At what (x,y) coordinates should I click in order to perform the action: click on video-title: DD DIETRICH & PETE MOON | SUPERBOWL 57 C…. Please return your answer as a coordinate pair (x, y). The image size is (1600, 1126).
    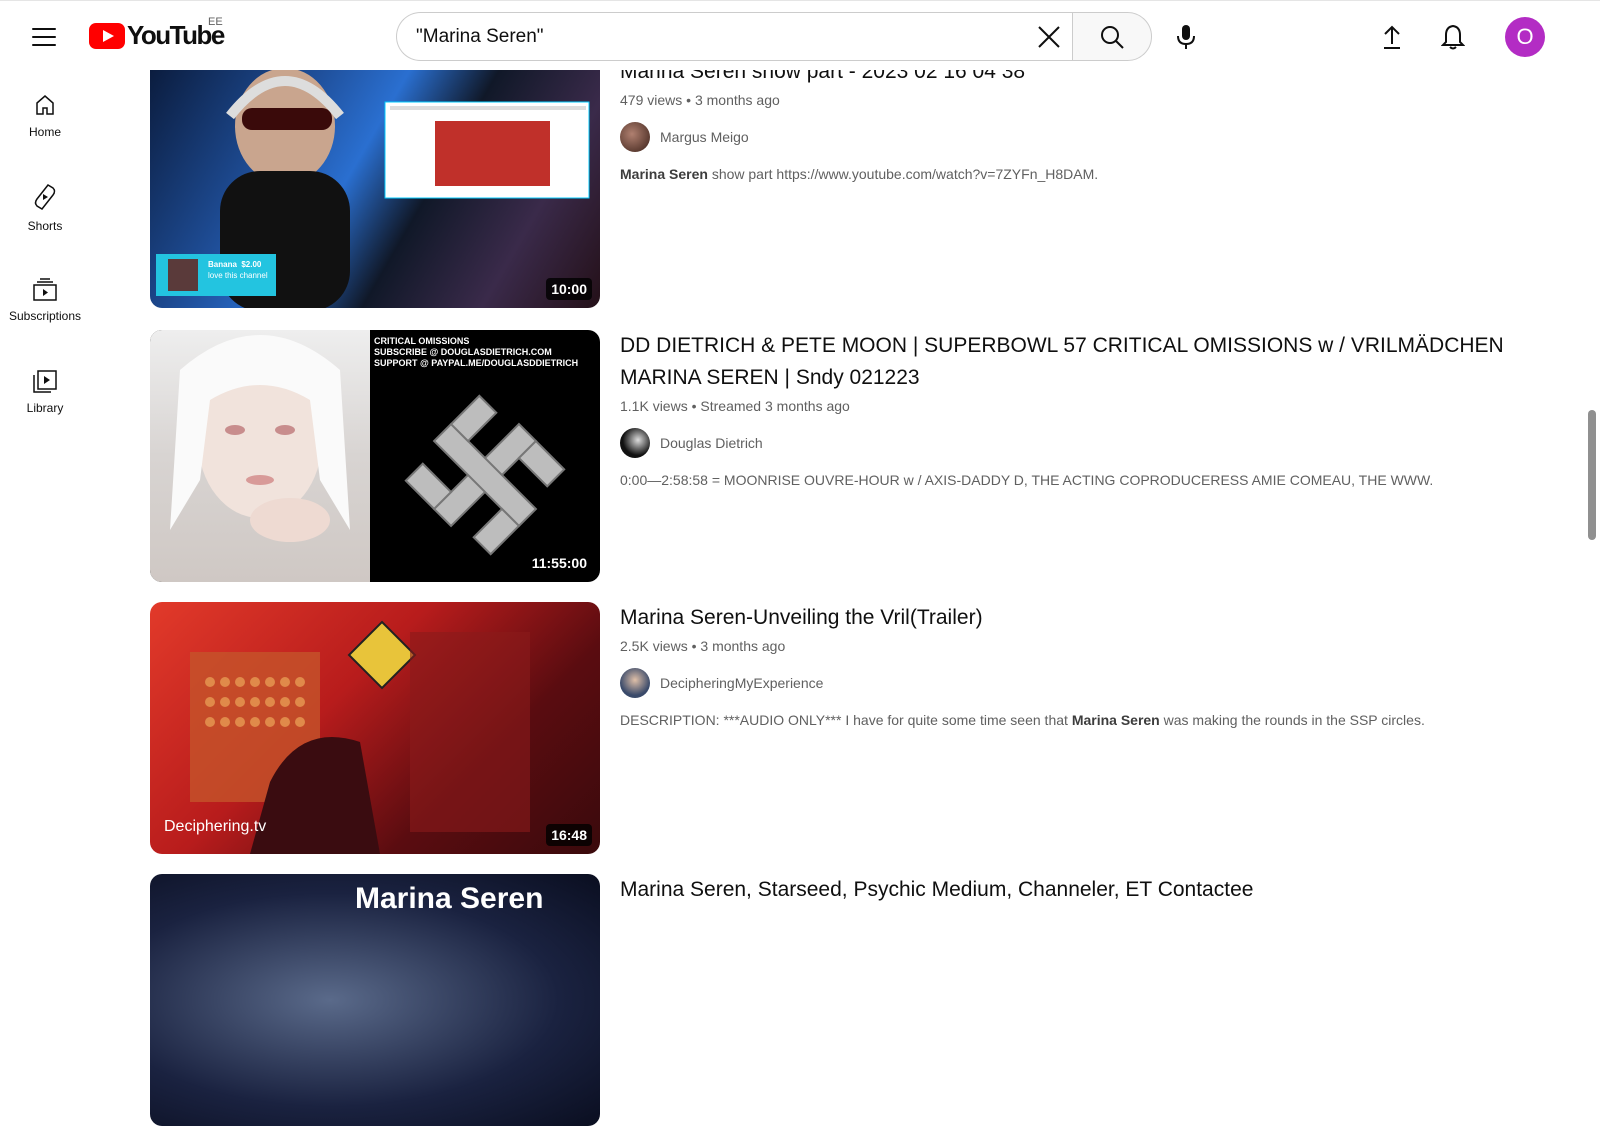
    Looking at the image, I should click on (1070, 362).